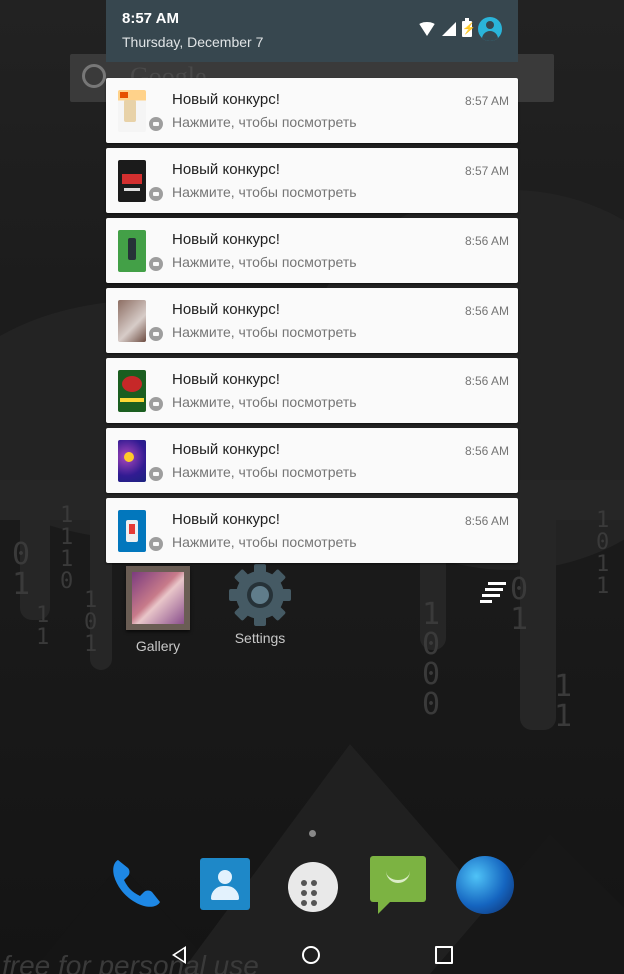 This screenshot has width=624, height=974. I want to click on gallery-icon, so click(158, 598).